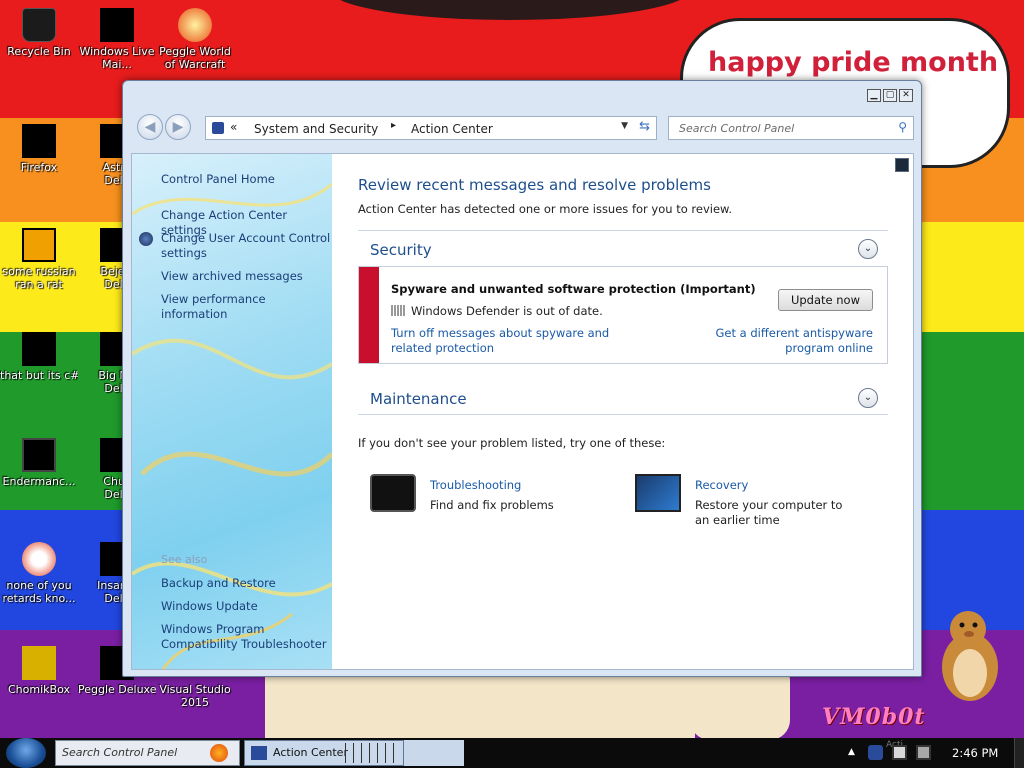 This screenshot has width=1024, height=768. Describe the element at coordinates (218, 583) in the screenshot. I see `backup-and-restore-link: Backup and Restore` at that location.